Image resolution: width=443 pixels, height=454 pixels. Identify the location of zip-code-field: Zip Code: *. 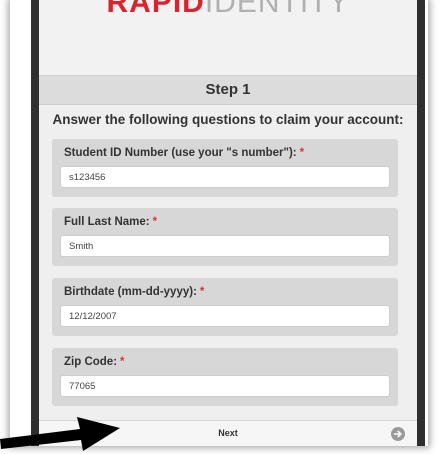
(225, 377).